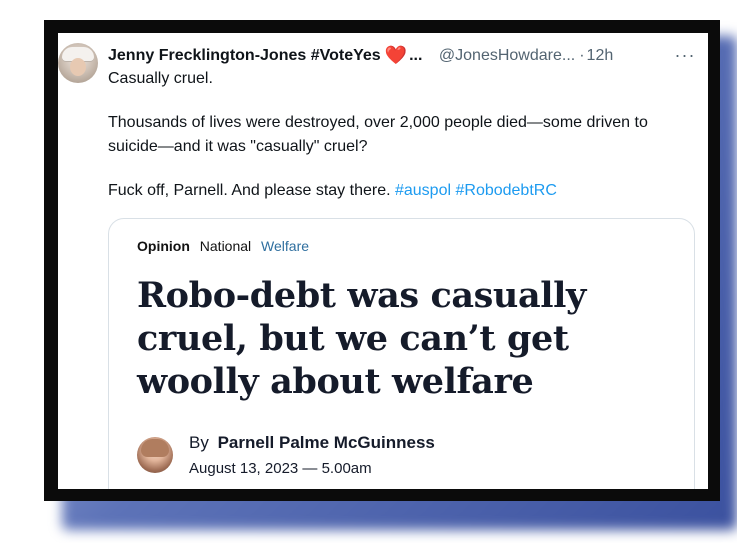 This screenshot has height=543, width=737. I want to click on hashtag-auspol: #auspol, so click(423, 190).